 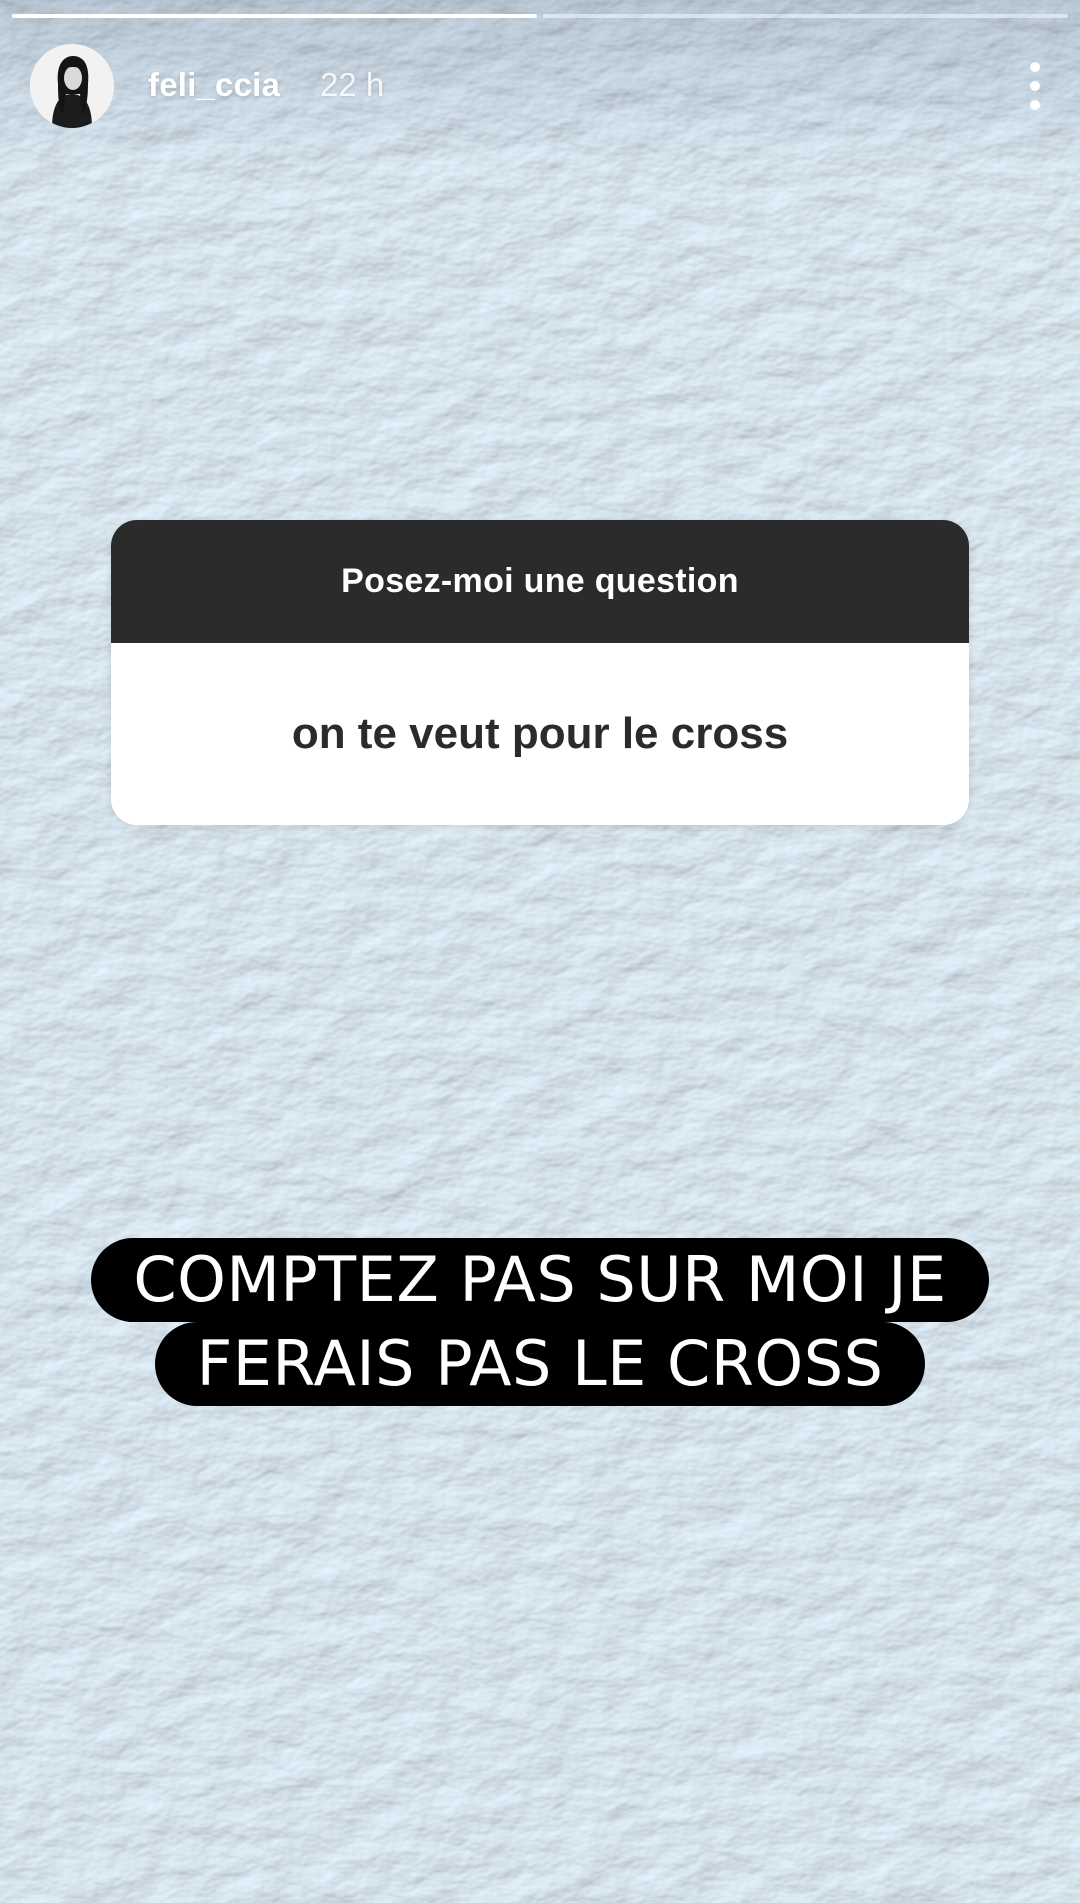 I want to click on question-sticker-answer: on te veut pour le cross, so click(x=540, y=734).